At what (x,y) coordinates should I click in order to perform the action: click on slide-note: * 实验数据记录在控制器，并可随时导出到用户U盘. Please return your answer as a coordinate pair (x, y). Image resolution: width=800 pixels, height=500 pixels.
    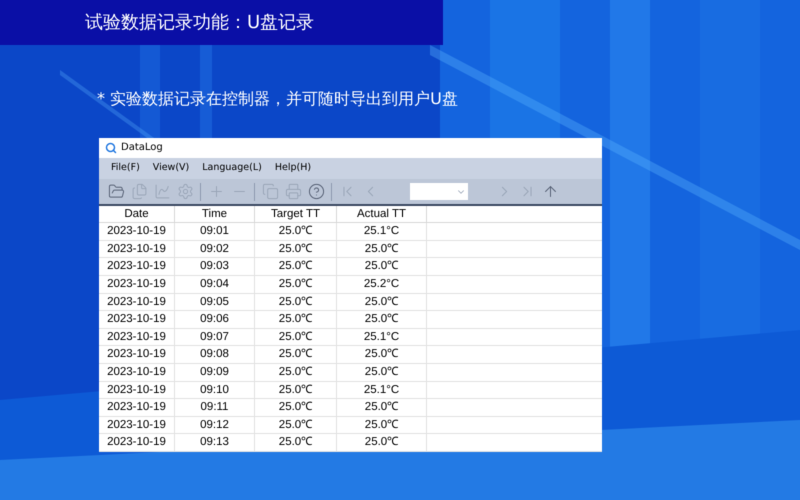
    Looking at the image, I should click on (277, 98).